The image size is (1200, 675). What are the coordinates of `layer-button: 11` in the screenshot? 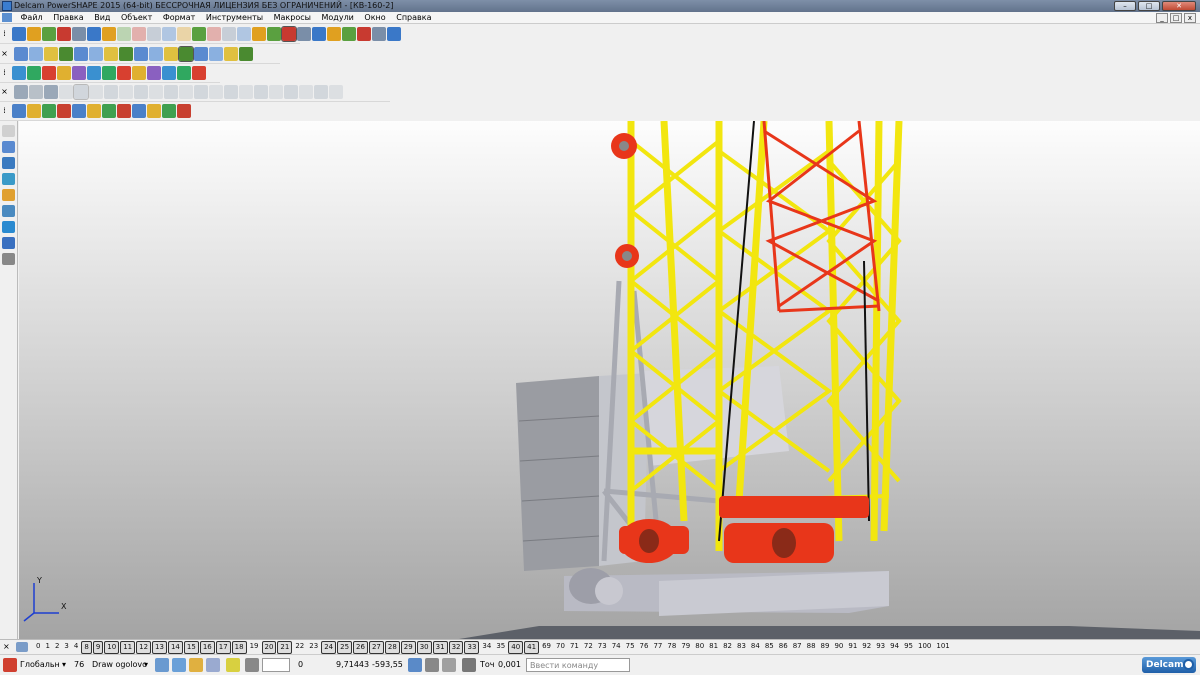 It's located at (128, 647).